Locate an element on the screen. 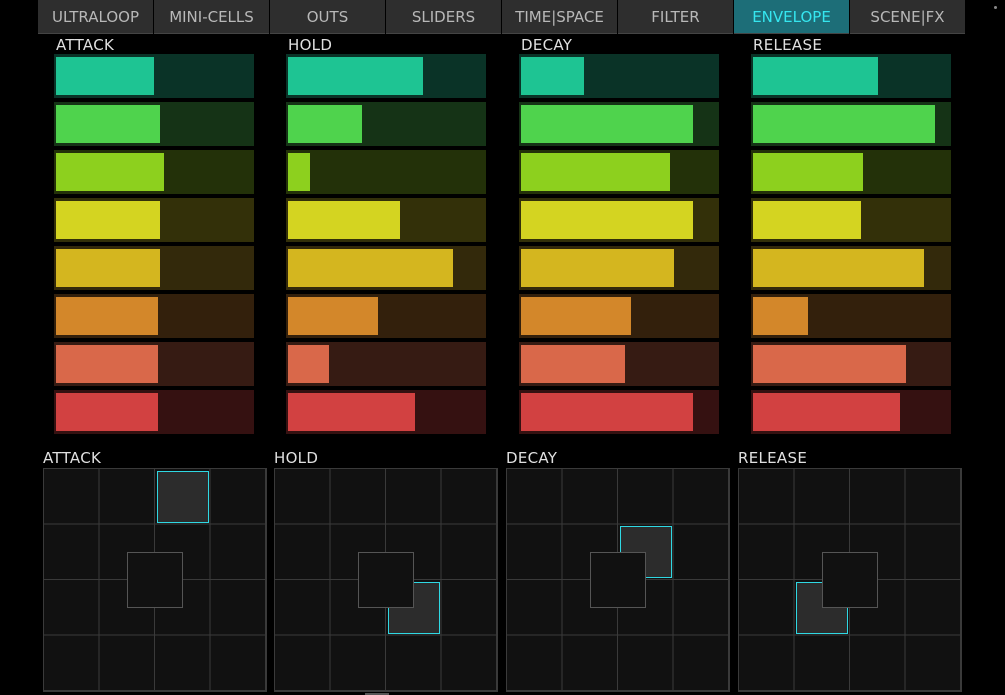 This screenshot has height=695, width=1005. release-slider-column: RELEASE is located at coordinates (851, 237).